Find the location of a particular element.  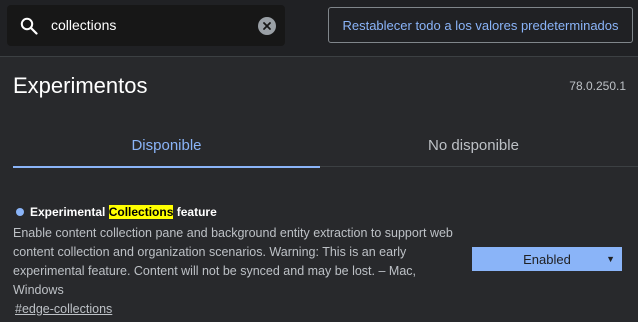

experiment-state-select: Enabled ▼ is located at coordinates (547, 259).